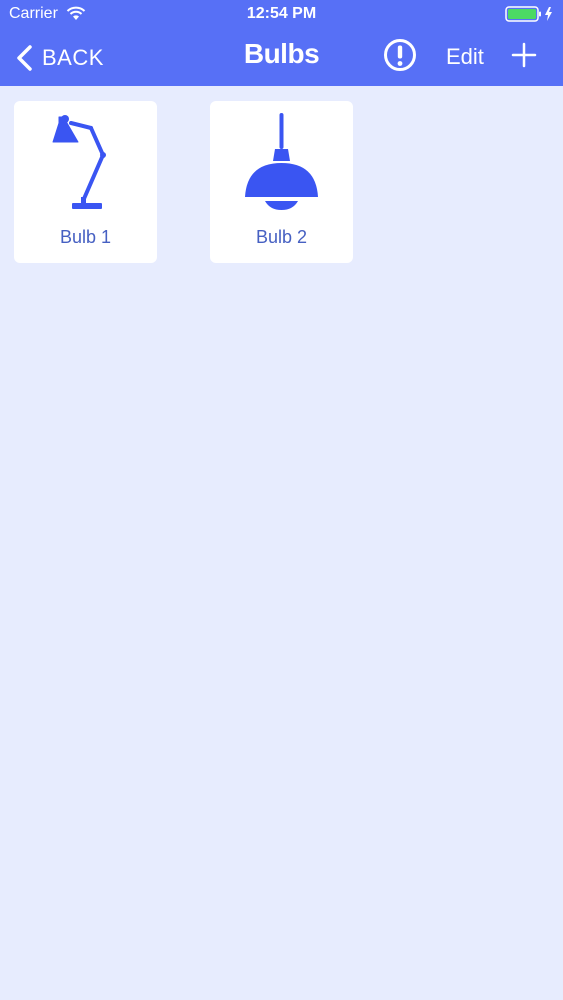  Describe the element at coordinates (281, 161) in the screenshot. I see `pendant-lamp-icon` at that location.